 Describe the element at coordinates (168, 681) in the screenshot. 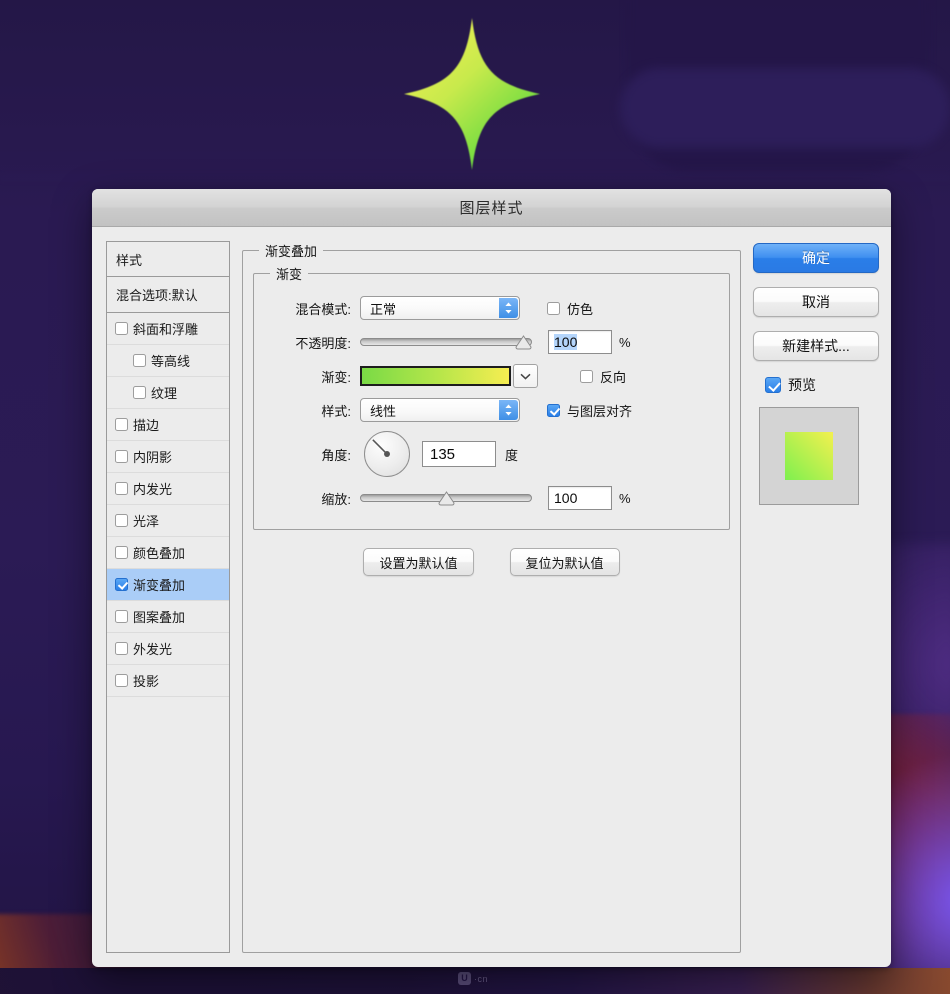

I see `sidebar-item-11: 投影` at that location.